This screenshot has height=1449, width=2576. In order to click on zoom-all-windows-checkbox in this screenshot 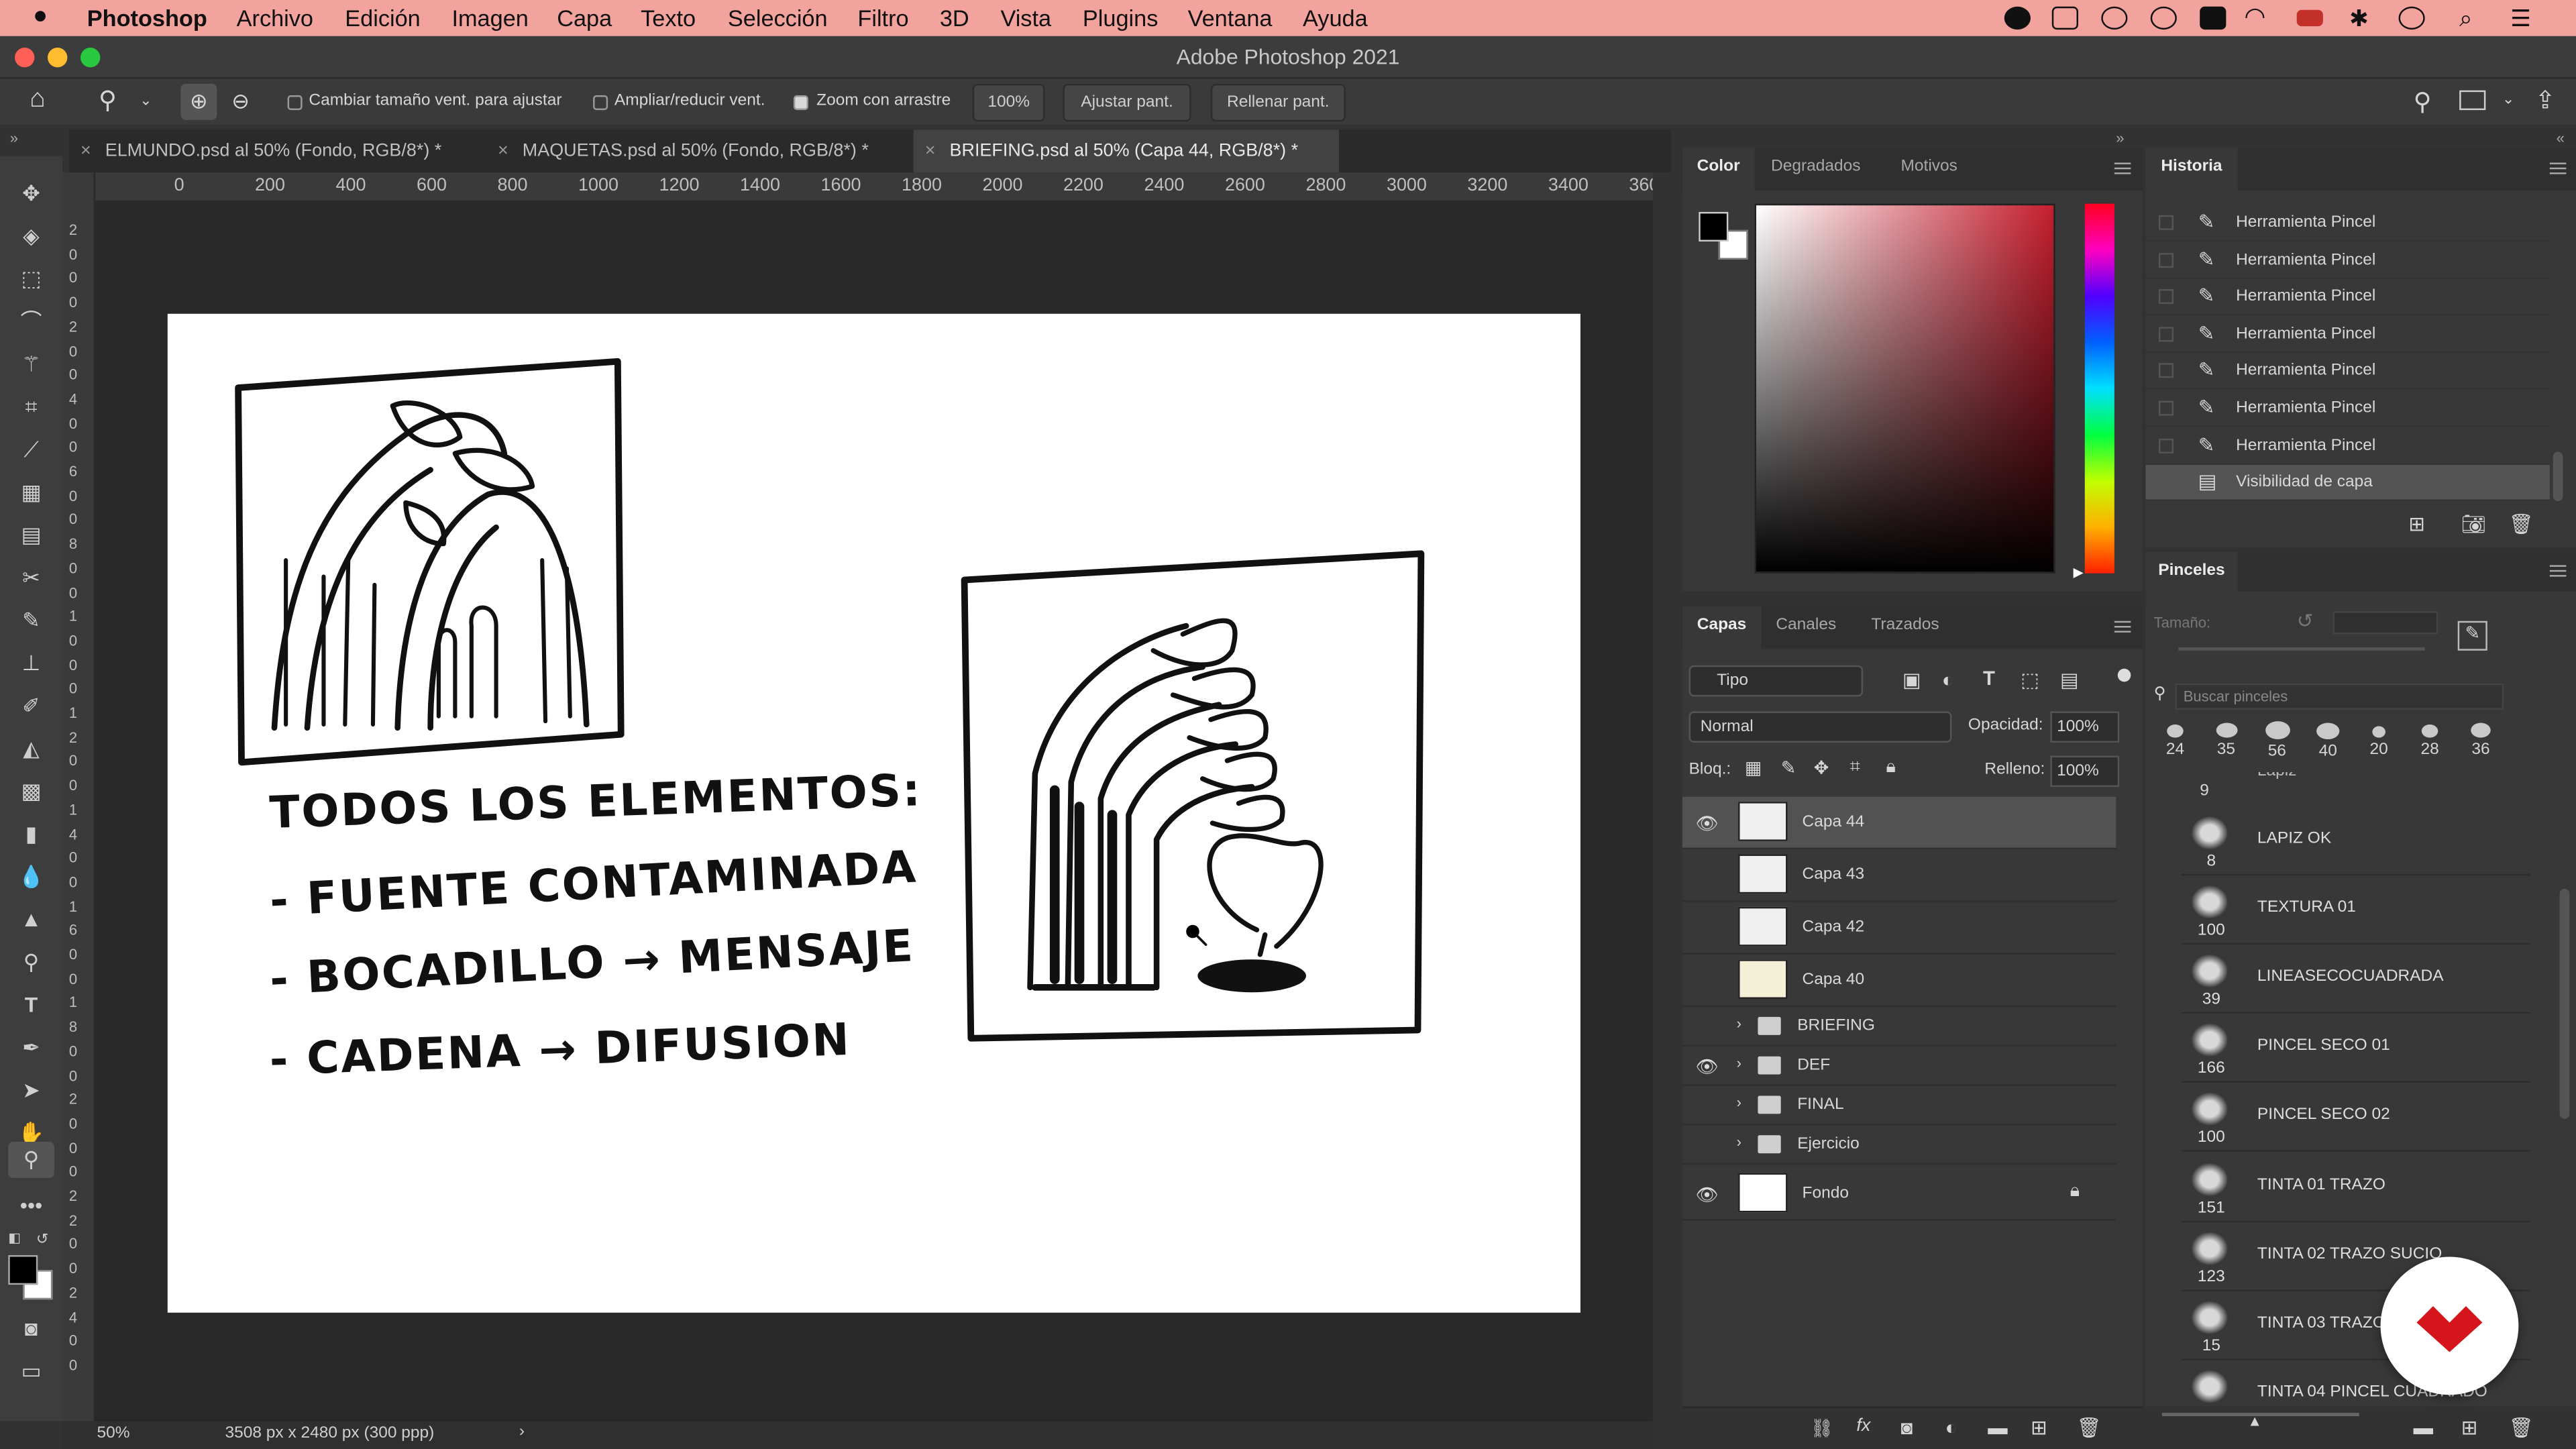, I will do `click(600, 103)`.